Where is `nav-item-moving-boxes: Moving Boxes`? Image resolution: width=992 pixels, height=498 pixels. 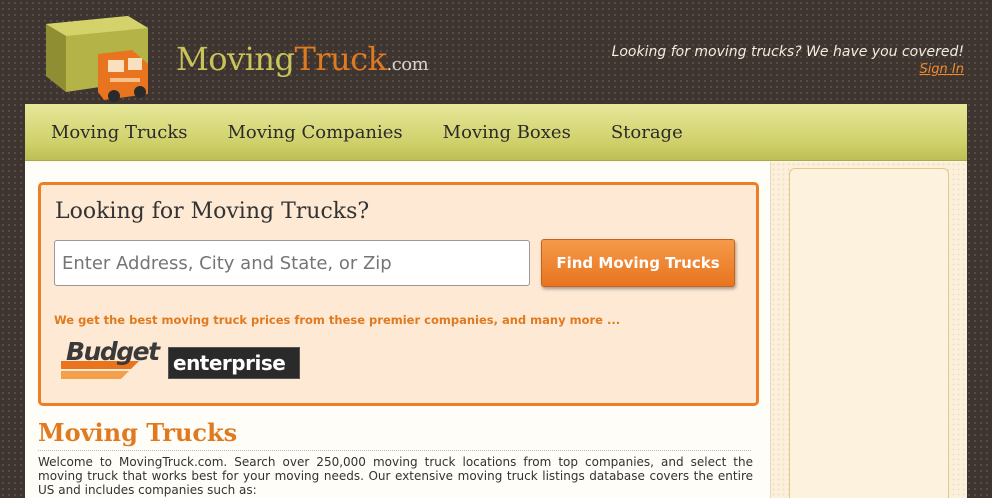
nav-item-moving-boxes: Moving Boxes is located at coordinates (507, 132).